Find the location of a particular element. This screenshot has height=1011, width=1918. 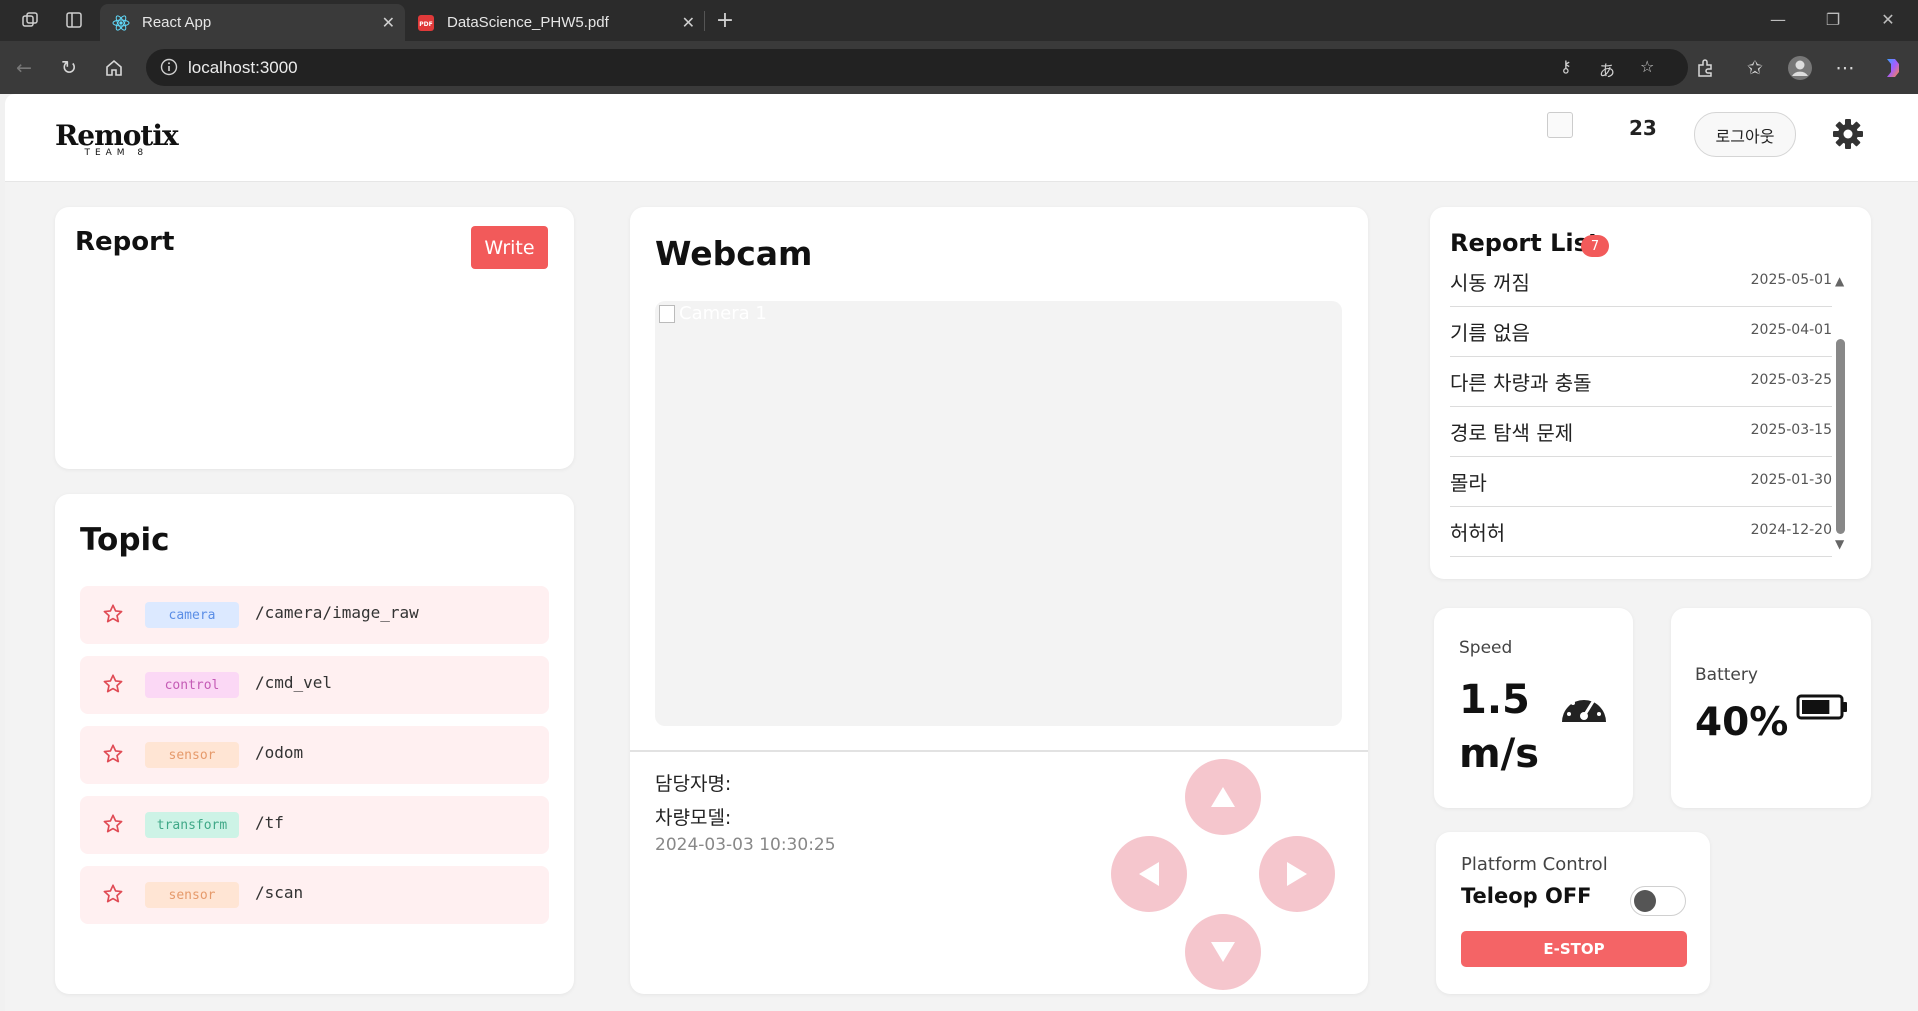

dpad-up-button is located at coordinates (1223, 797).